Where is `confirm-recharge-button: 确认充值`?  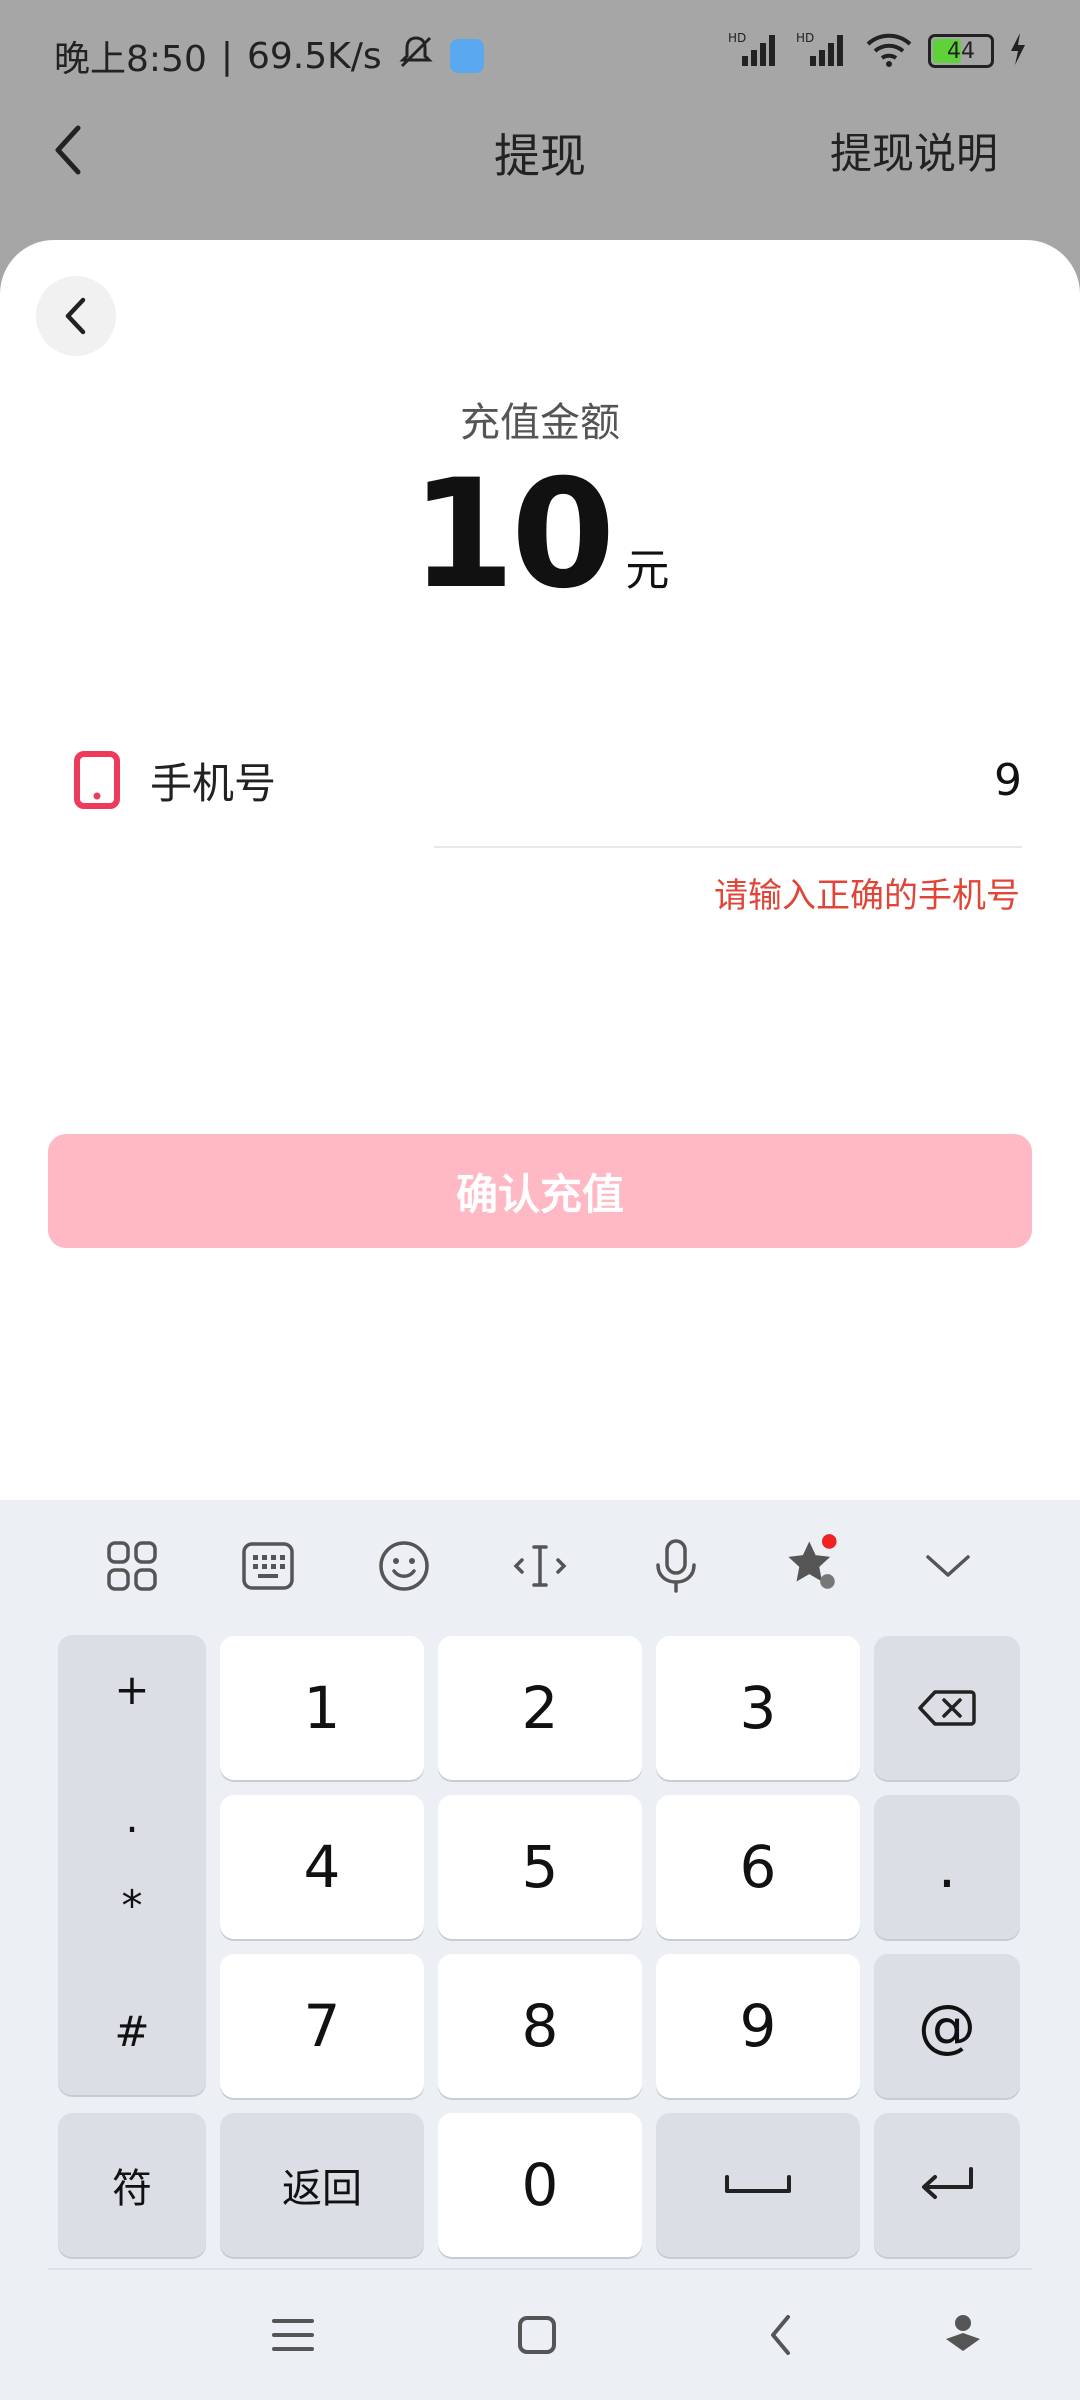 confirm-recharge-button: 确认充值 is located at coordinates (540, 1191).